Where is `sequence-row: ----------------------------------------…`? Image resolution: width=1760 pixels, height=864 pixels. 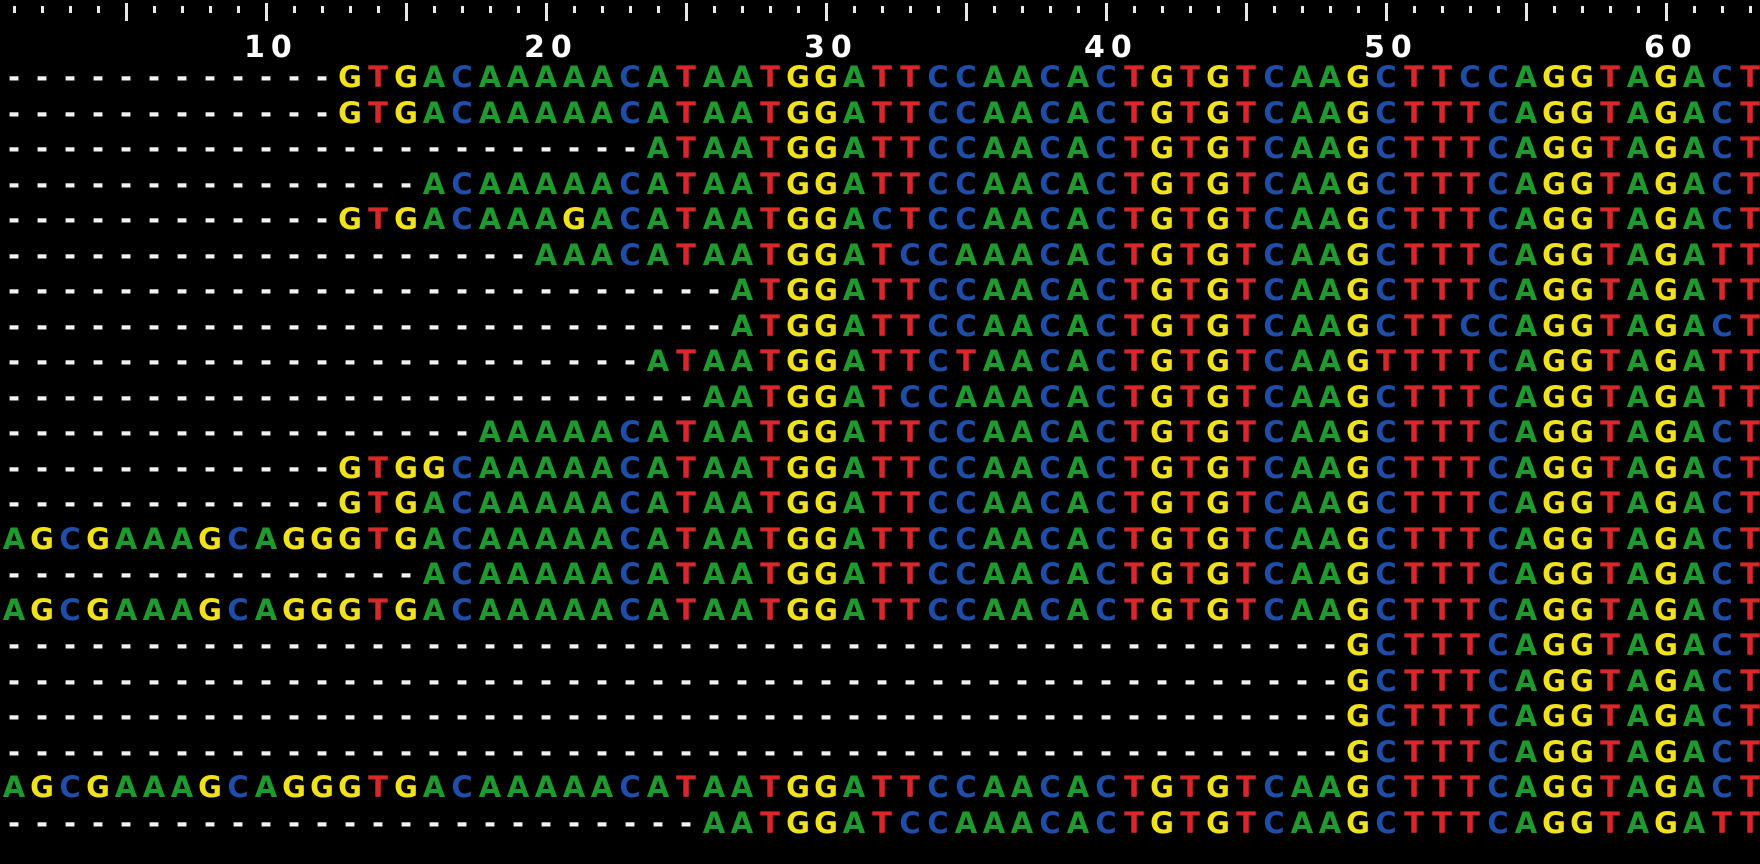 sequence-row: ----------------------------------------… is located at coordinates (880, 645).